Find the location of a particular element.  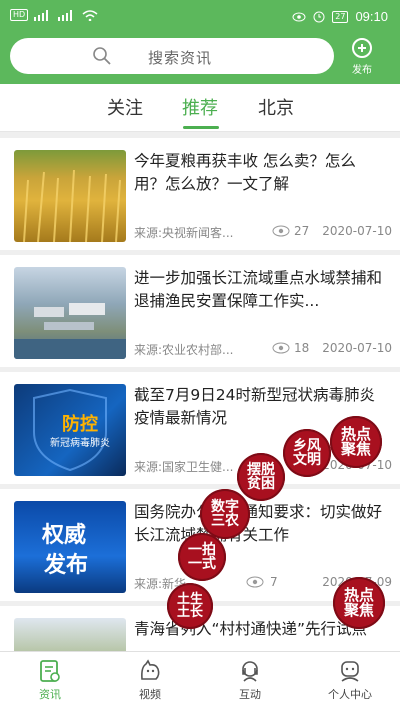

tab-recommend: 推荐 is located at coordinates (200, 107).